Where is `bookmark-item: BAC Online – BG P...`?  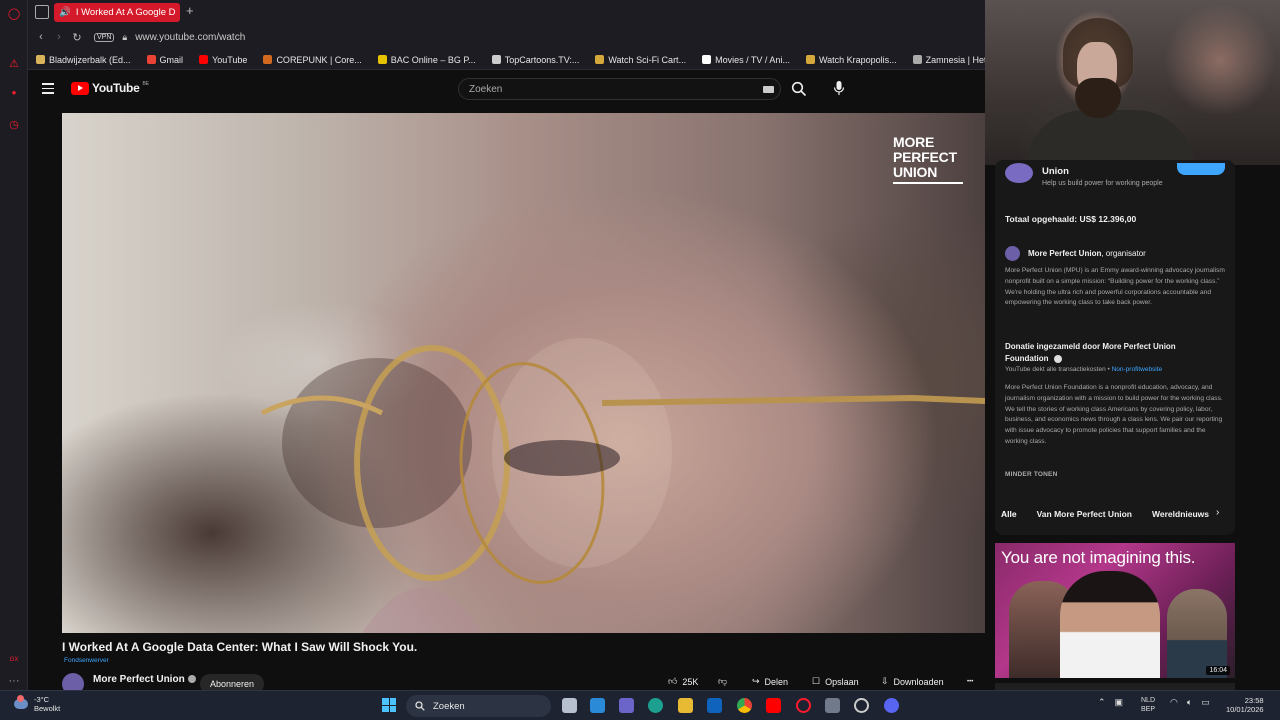 bookmark-item: BAC Online – BG P... is located at coordinates (427, 60).